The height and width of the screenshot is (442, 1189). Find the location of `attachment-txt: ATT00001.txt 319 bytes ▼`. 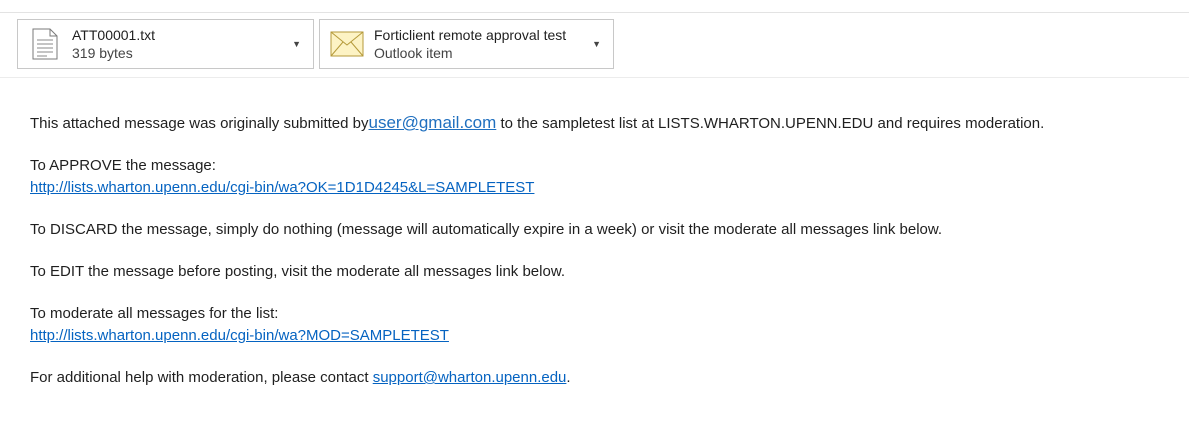

attachment-txt: ATT00001.txt 319 bytes ▼ is located at coordinates (165, 44).